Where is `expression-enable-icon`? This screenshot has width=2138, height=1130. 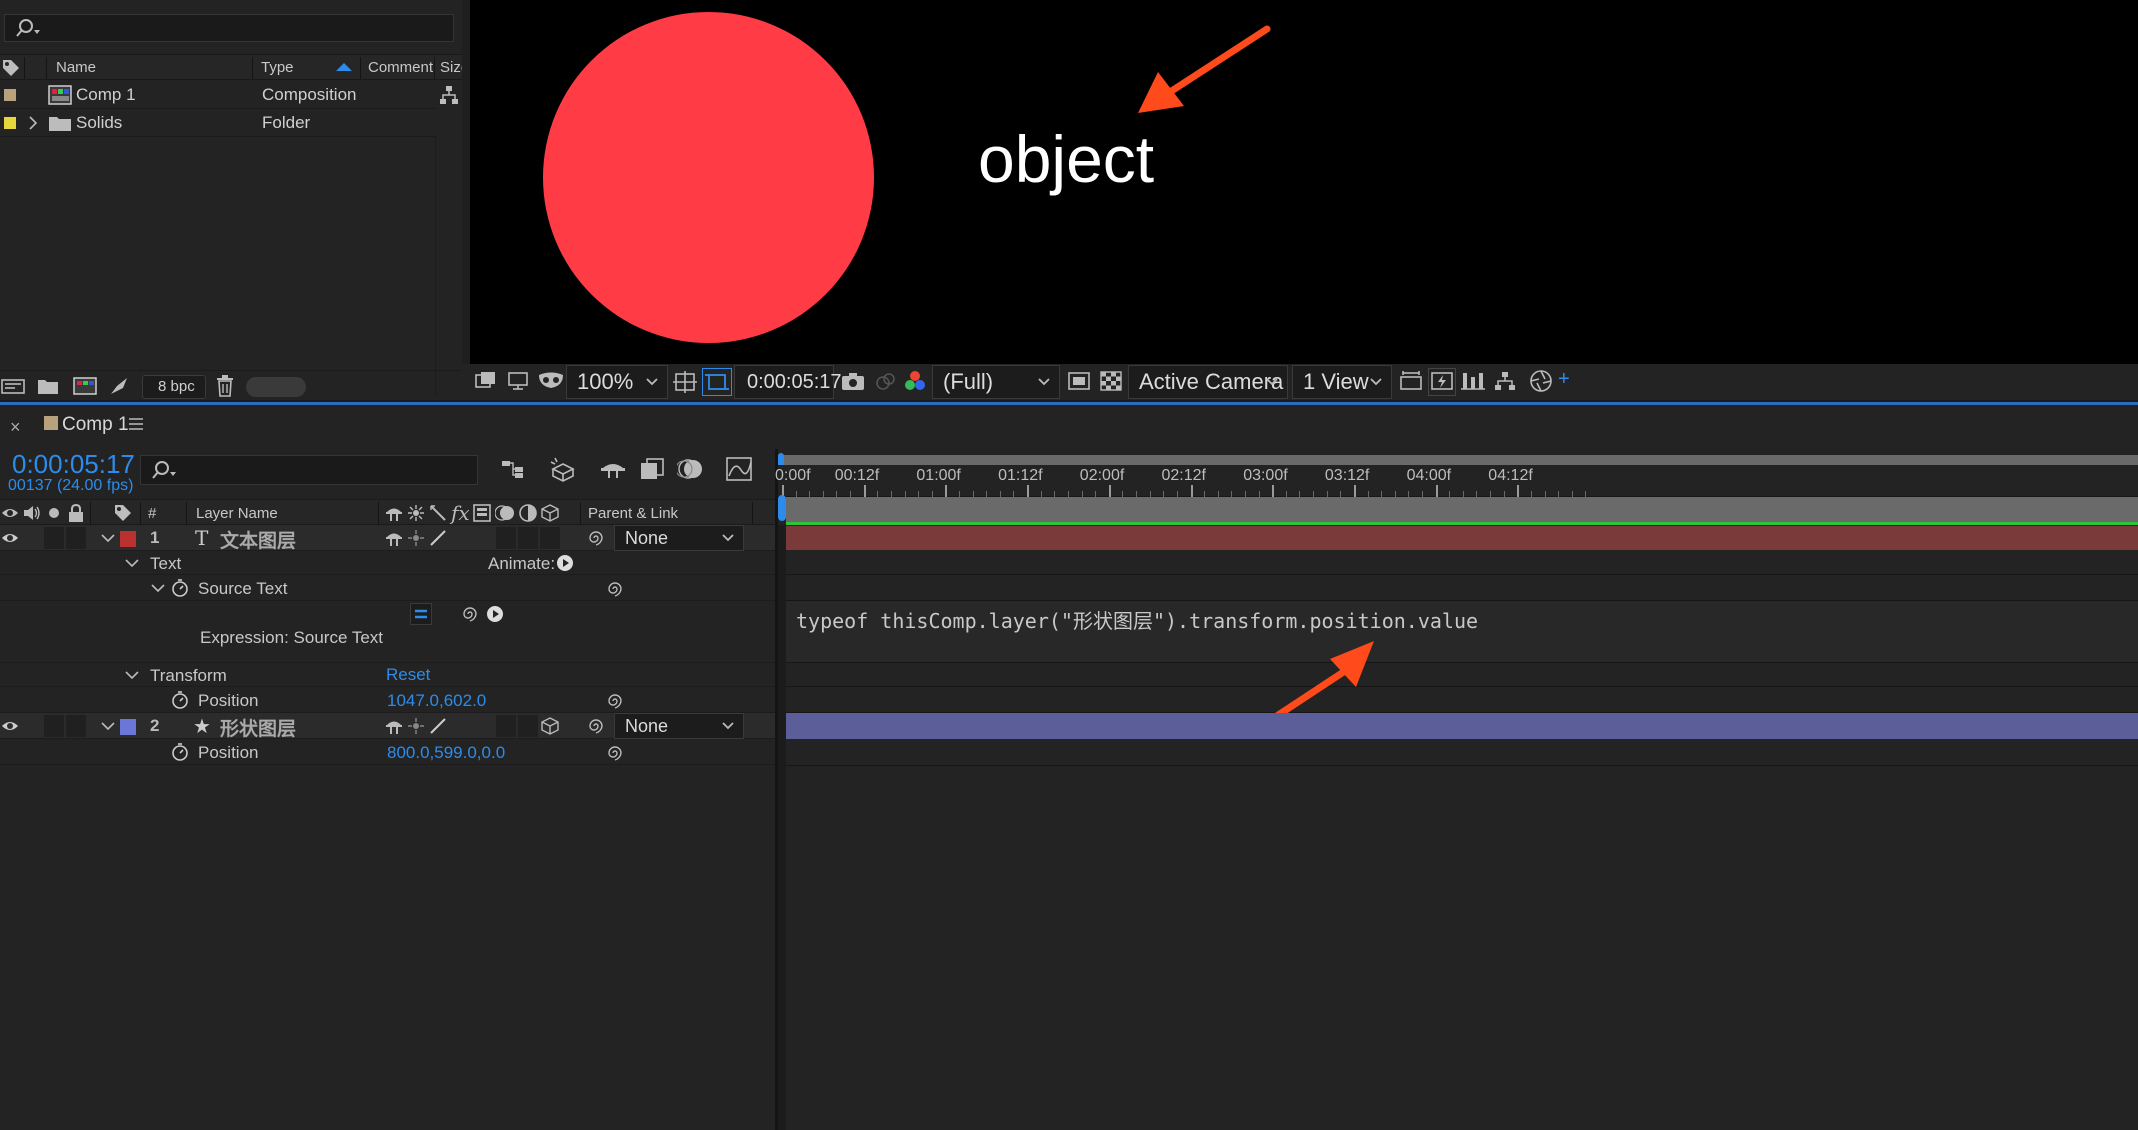 expression-enable-icon is located at coordinates (421, 614).